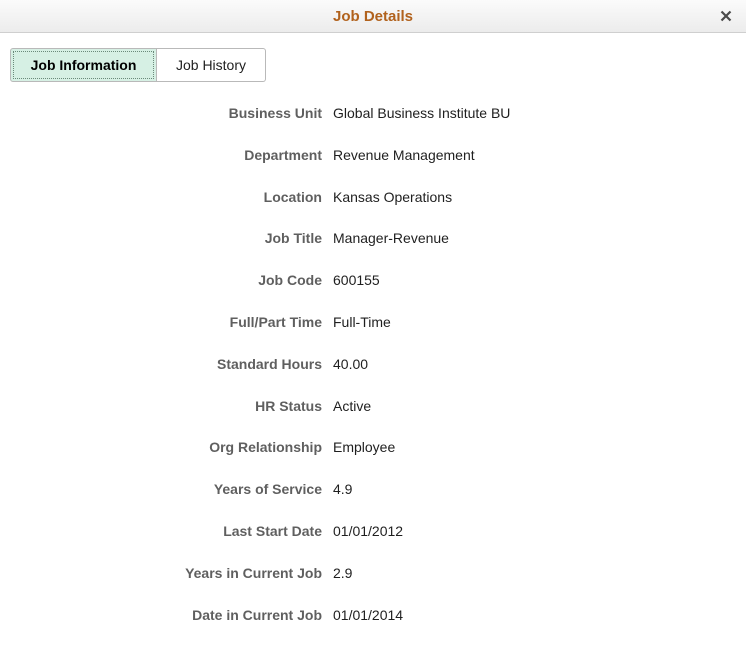 The height and width of the screenshot is (653, 746). I want to click on dialog-title: Job Details, so click(373, 16).